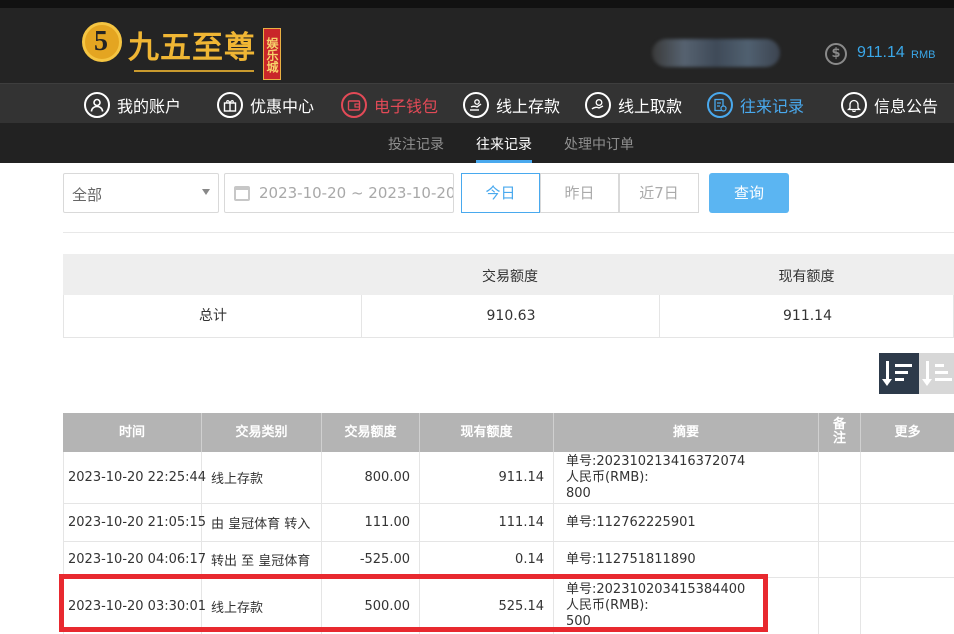 Image resolution: width=954 pixels, height=634 pixels. What do you see at coordinates (500, 193) in the screenshot?
I see `today-button: 今日` at bounding box center [500, 193].